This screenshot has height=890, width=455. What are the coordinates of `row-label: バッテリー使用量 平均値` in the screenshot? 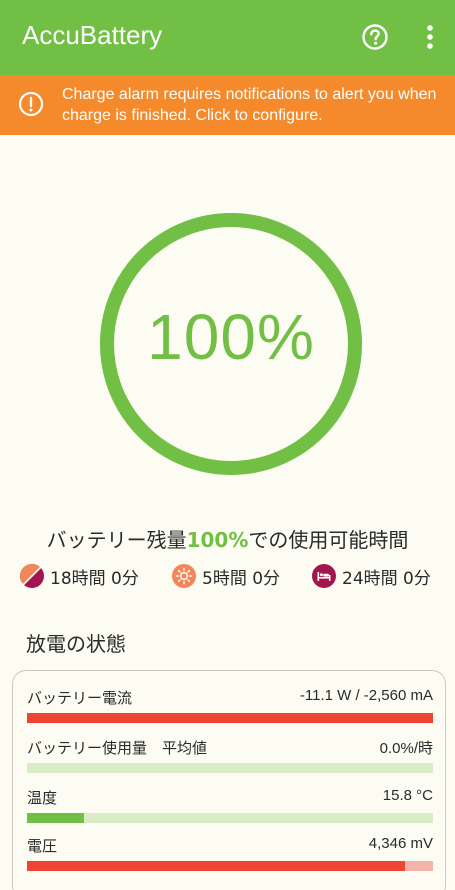 It's located at (117, 748).